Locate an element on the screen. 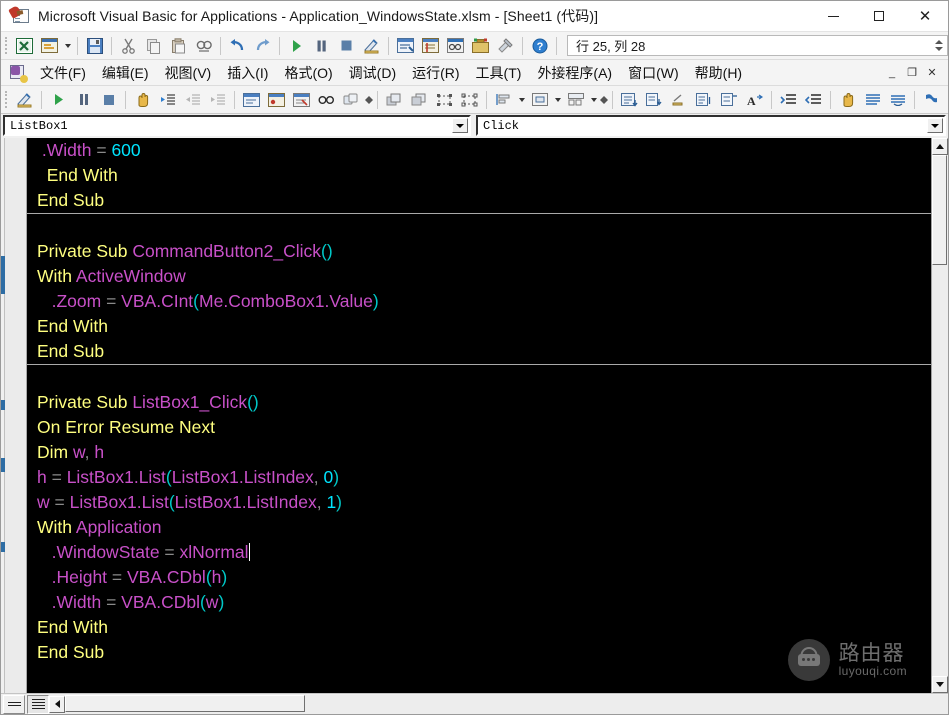 The width and height of the screenshot is (949, 715). bring-to-front-icon is located at coordinates (394, 100).